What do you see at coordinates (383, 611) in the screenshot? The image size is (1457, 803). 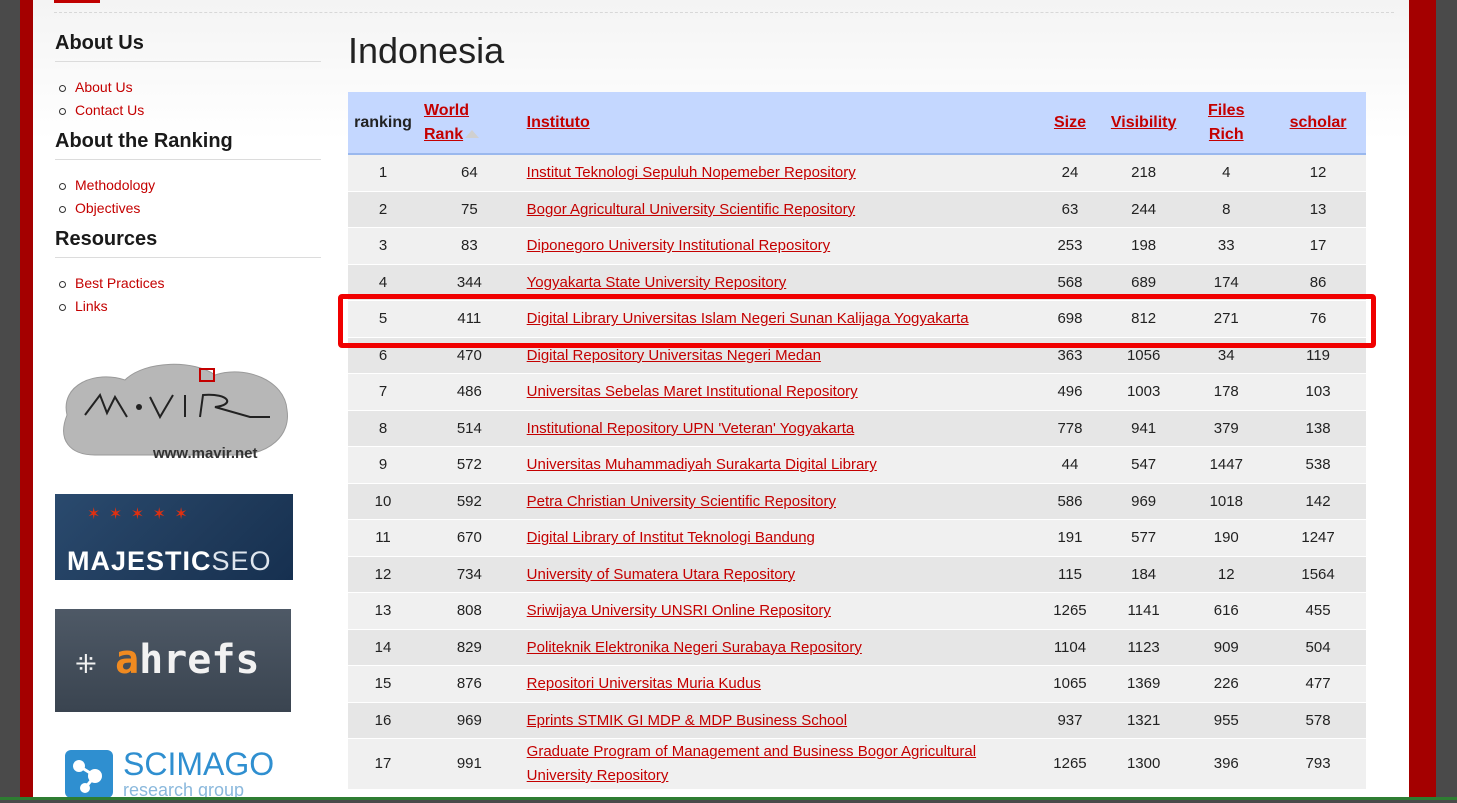 I see `cell-ranking: 13` at bounding box center [383, 611].